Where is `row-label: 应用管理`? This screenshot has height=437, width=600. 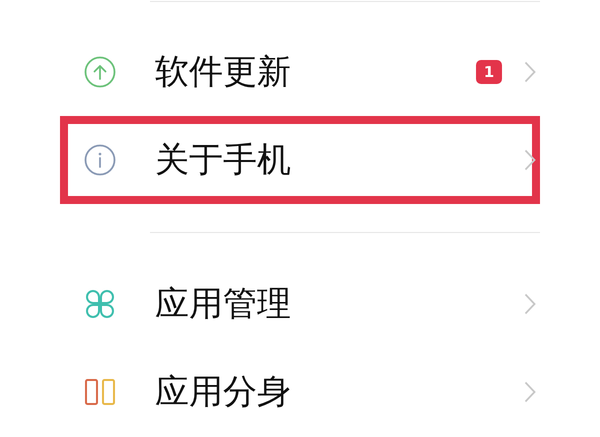
row-label: 应用管理 is located at coordinates (223, 304).